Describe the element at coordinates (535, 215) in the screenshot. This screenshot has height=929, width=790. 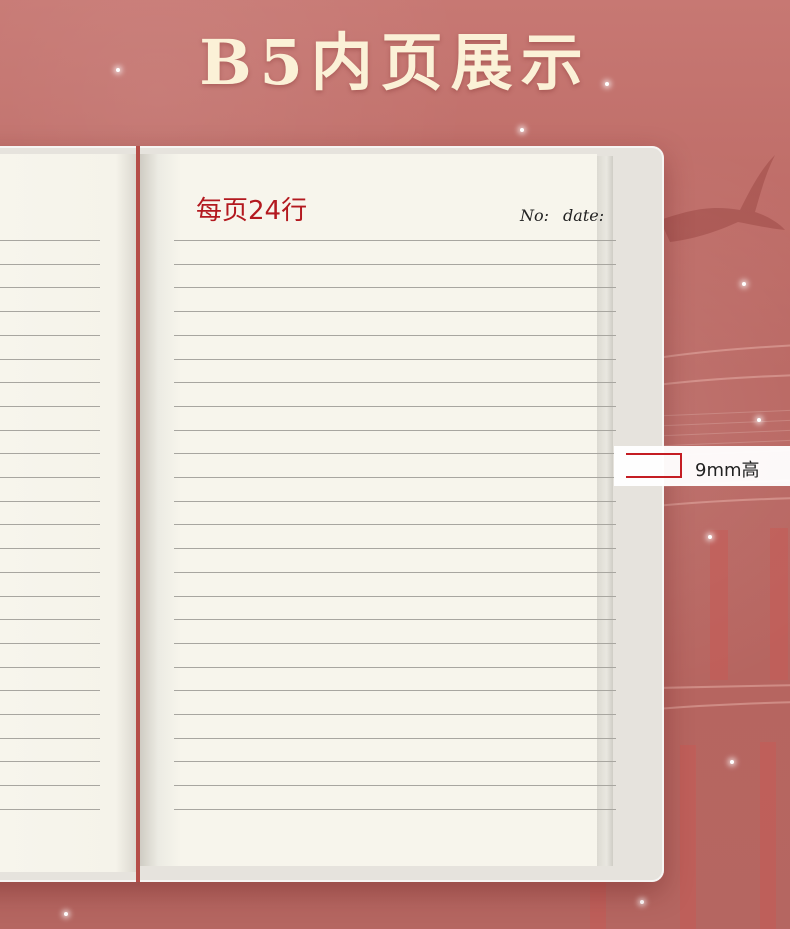
I see `no-label: No:` at that location.